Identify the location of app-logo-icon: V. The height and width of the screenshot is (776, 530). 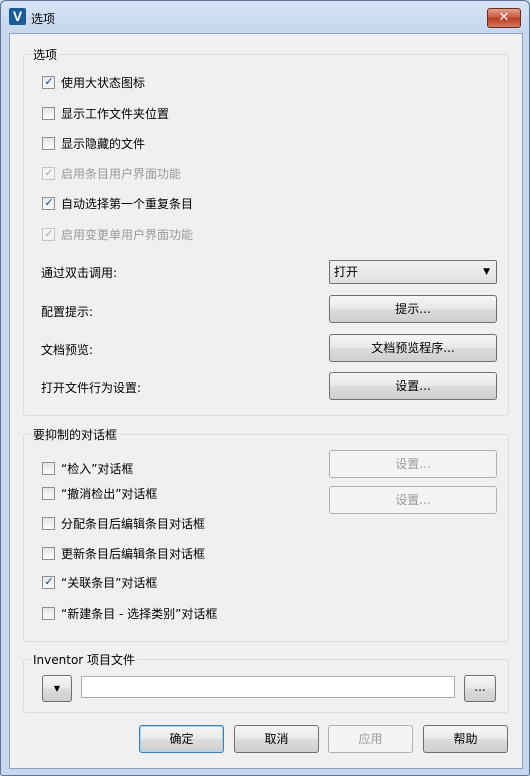
(17, 16).